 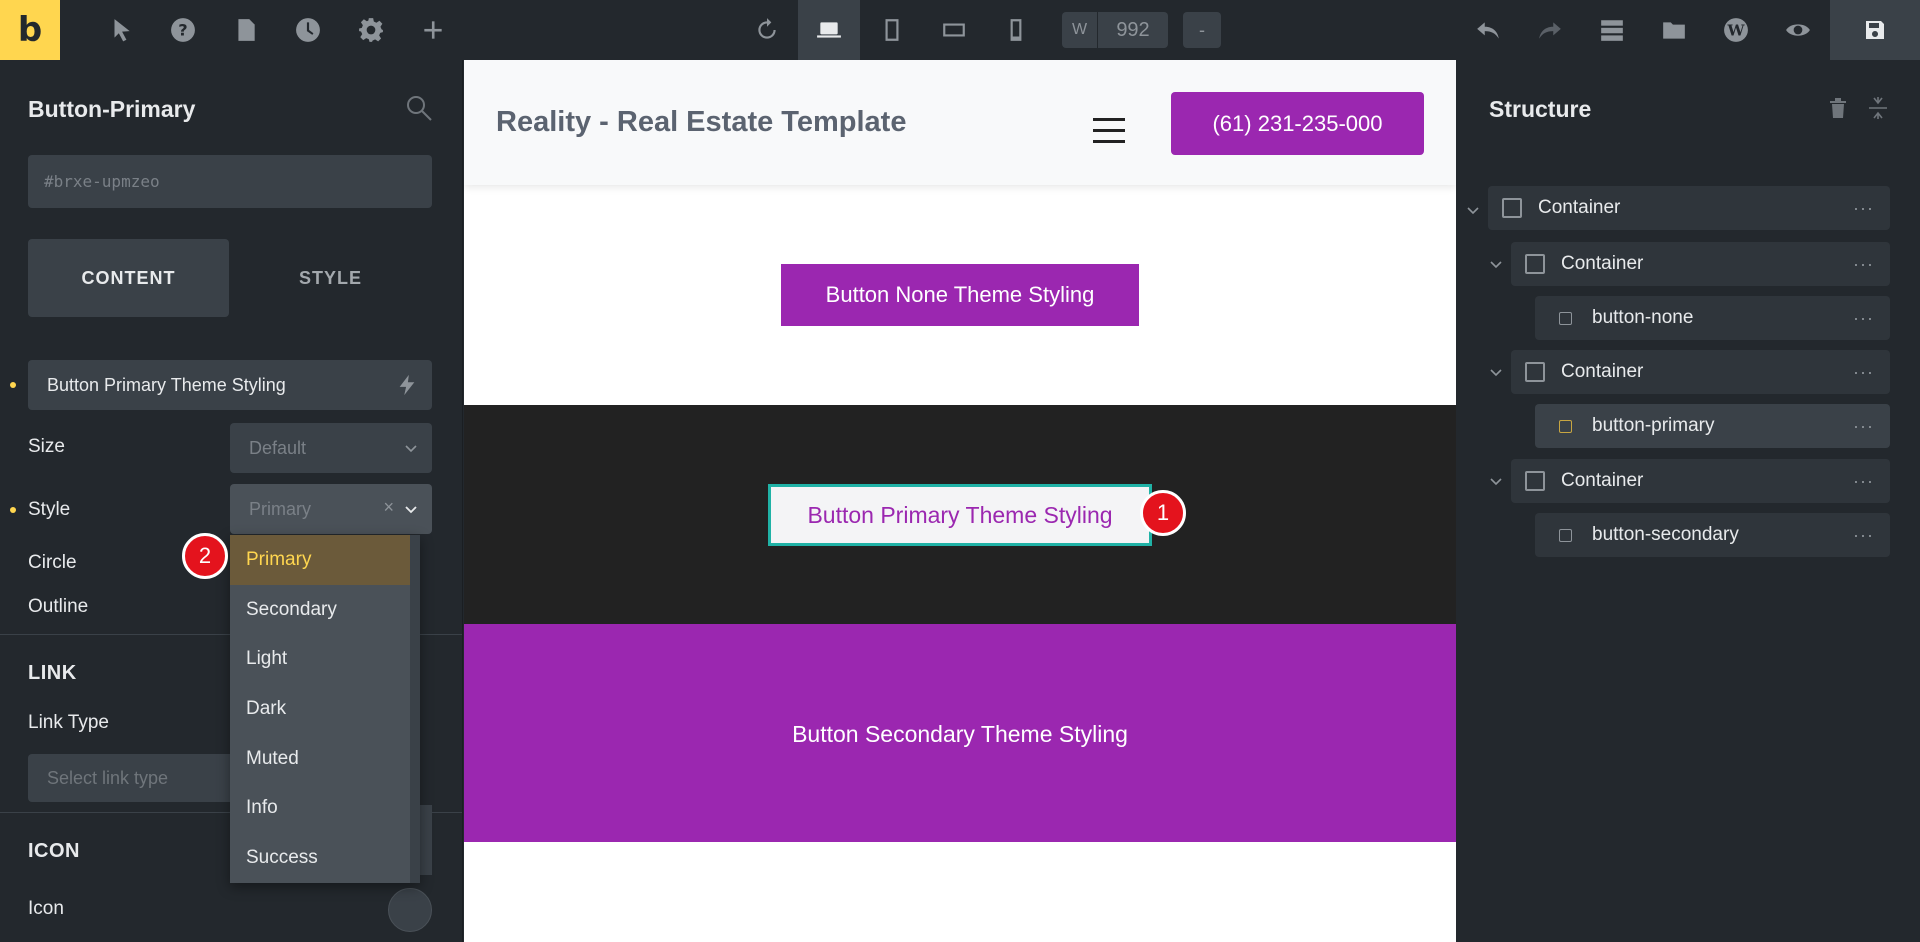 What do you see at coordinates (388, 507) in the screenshot?
I see `clear-icon: ×` at bounding box center [388, 507].